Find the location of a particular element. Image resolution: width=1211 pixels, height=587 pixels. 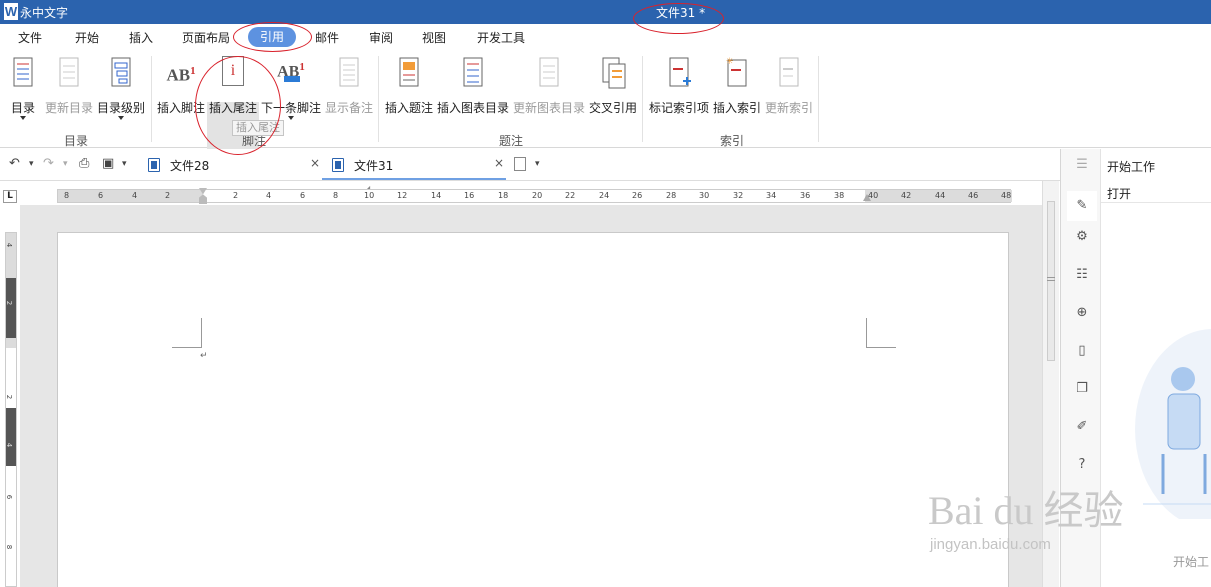

scrollbar-thumb is located at coordinates (1051, 281).